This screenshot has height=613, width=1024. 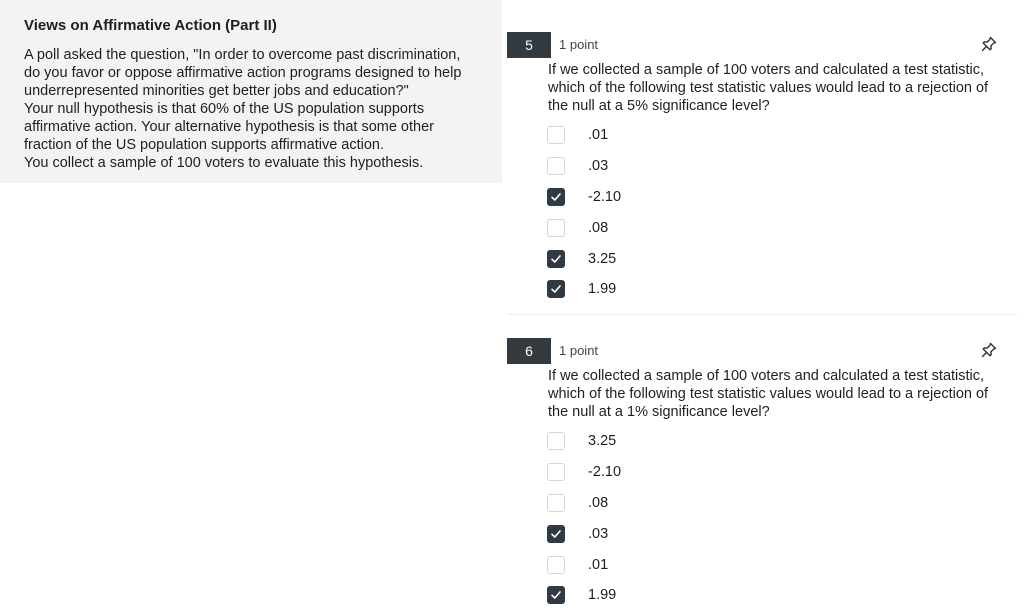 I want to click on context-title: Views on Affirmative Action (Part II), so click(x=150, y=25).